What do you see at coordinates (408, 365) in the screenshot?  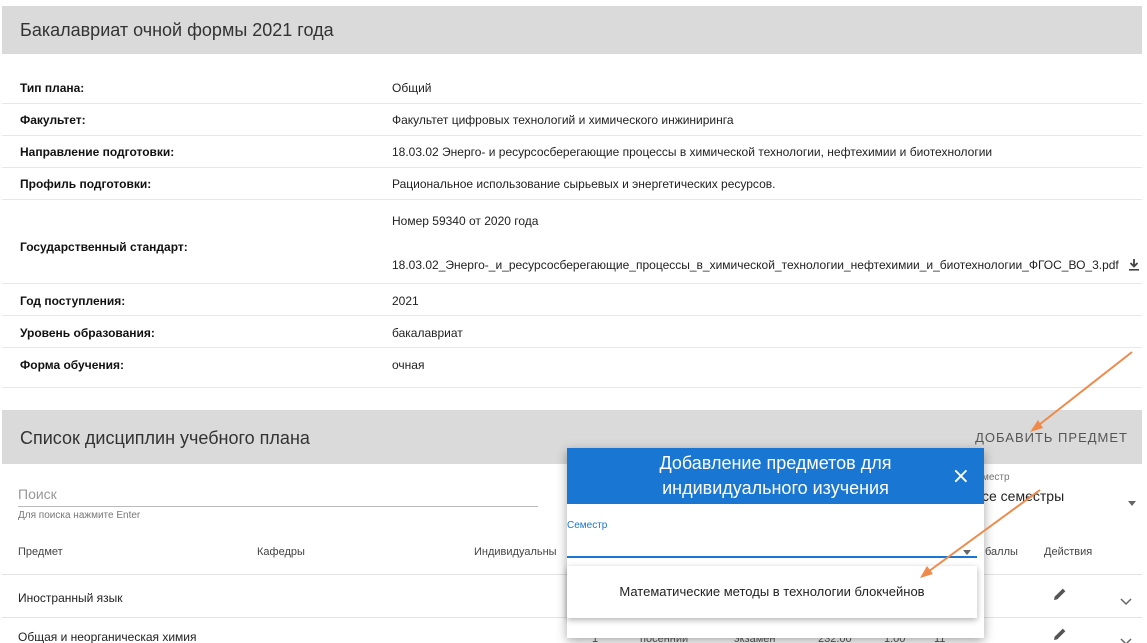 I see `info-value: очная` at bounding box center [408, 365].